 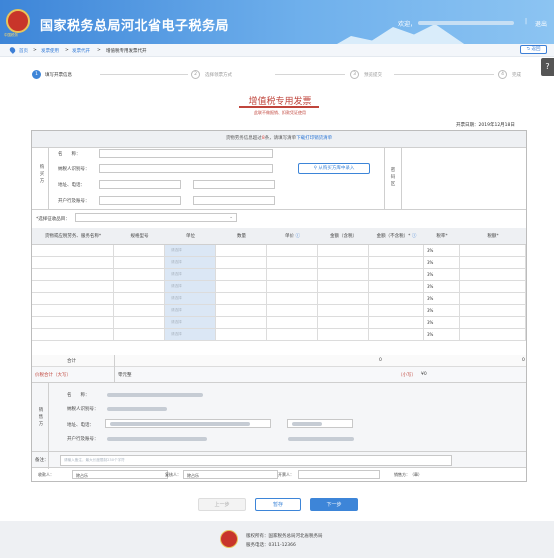 What do you see at coordinates (156, 217) in the screenshot?
I see `levy-item-select: ⌄` at bounding box center [156, 217].